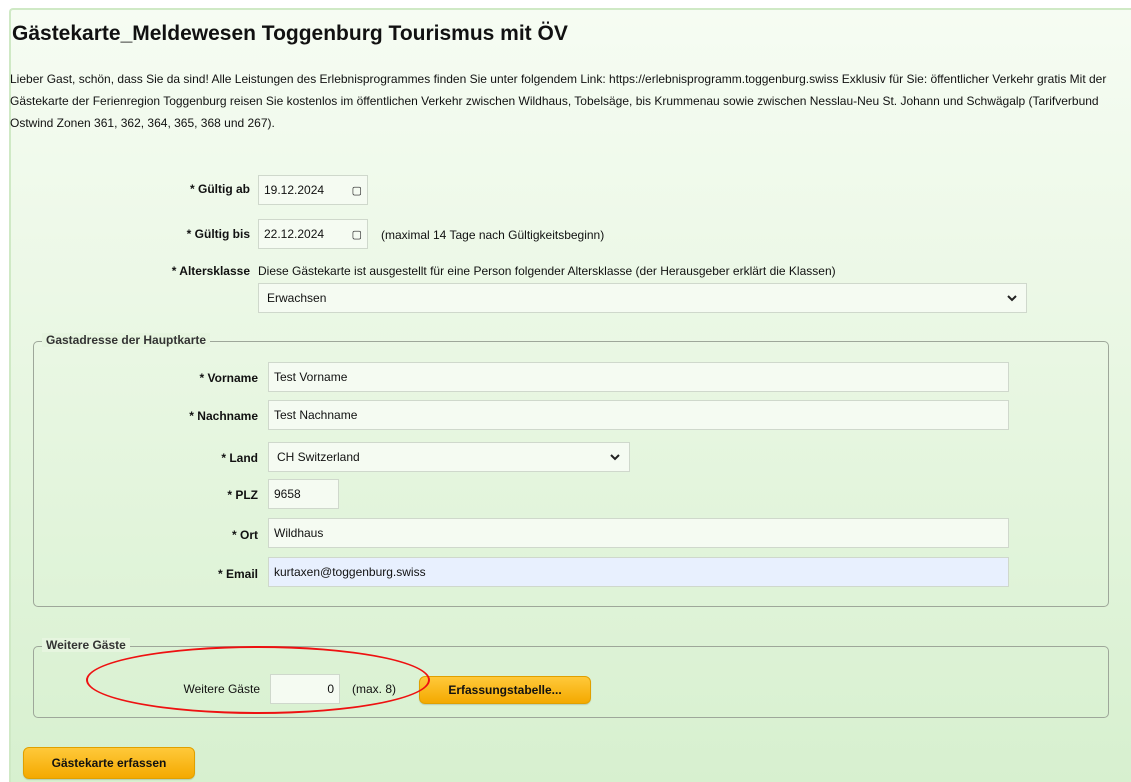 The image size is (1131, 782). I want to click on country-value: CH Switzerland, so click(318, 457).